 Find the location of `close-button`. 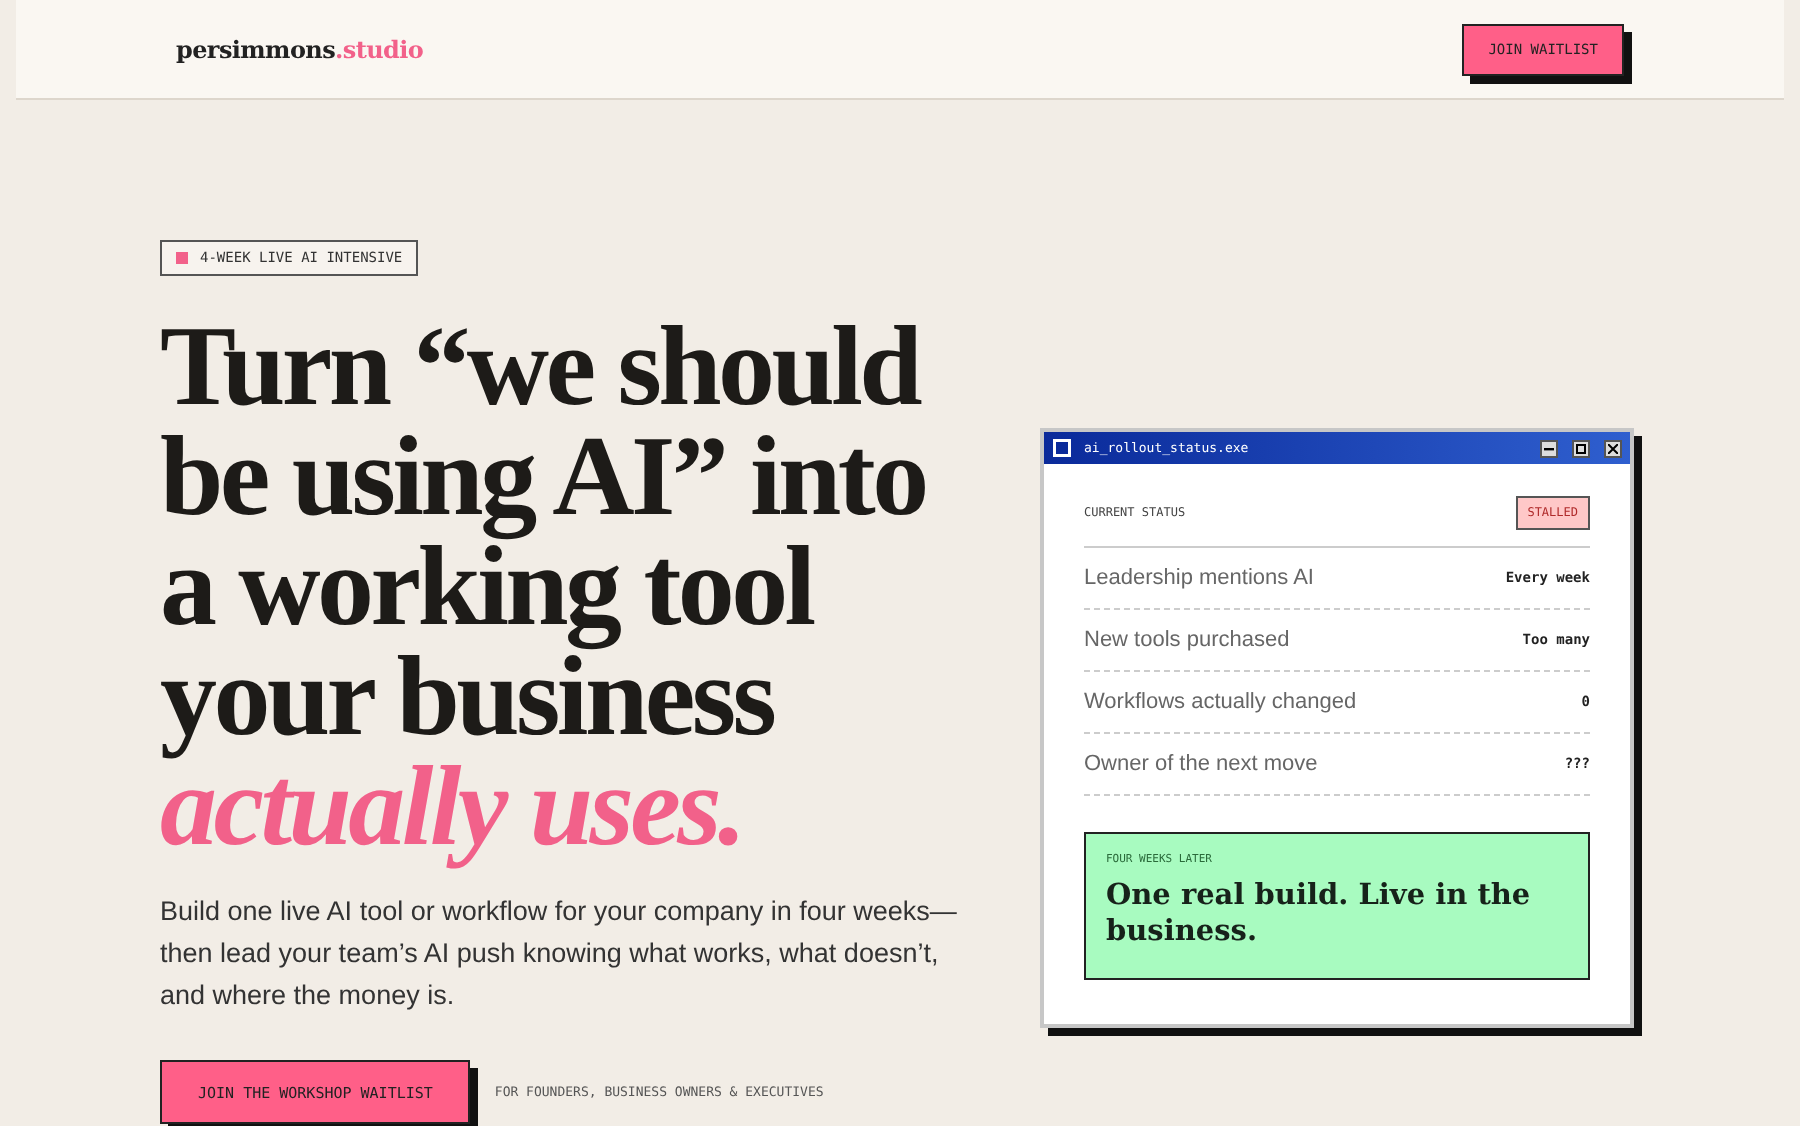

close-button is located at coordinates (1613, 448).